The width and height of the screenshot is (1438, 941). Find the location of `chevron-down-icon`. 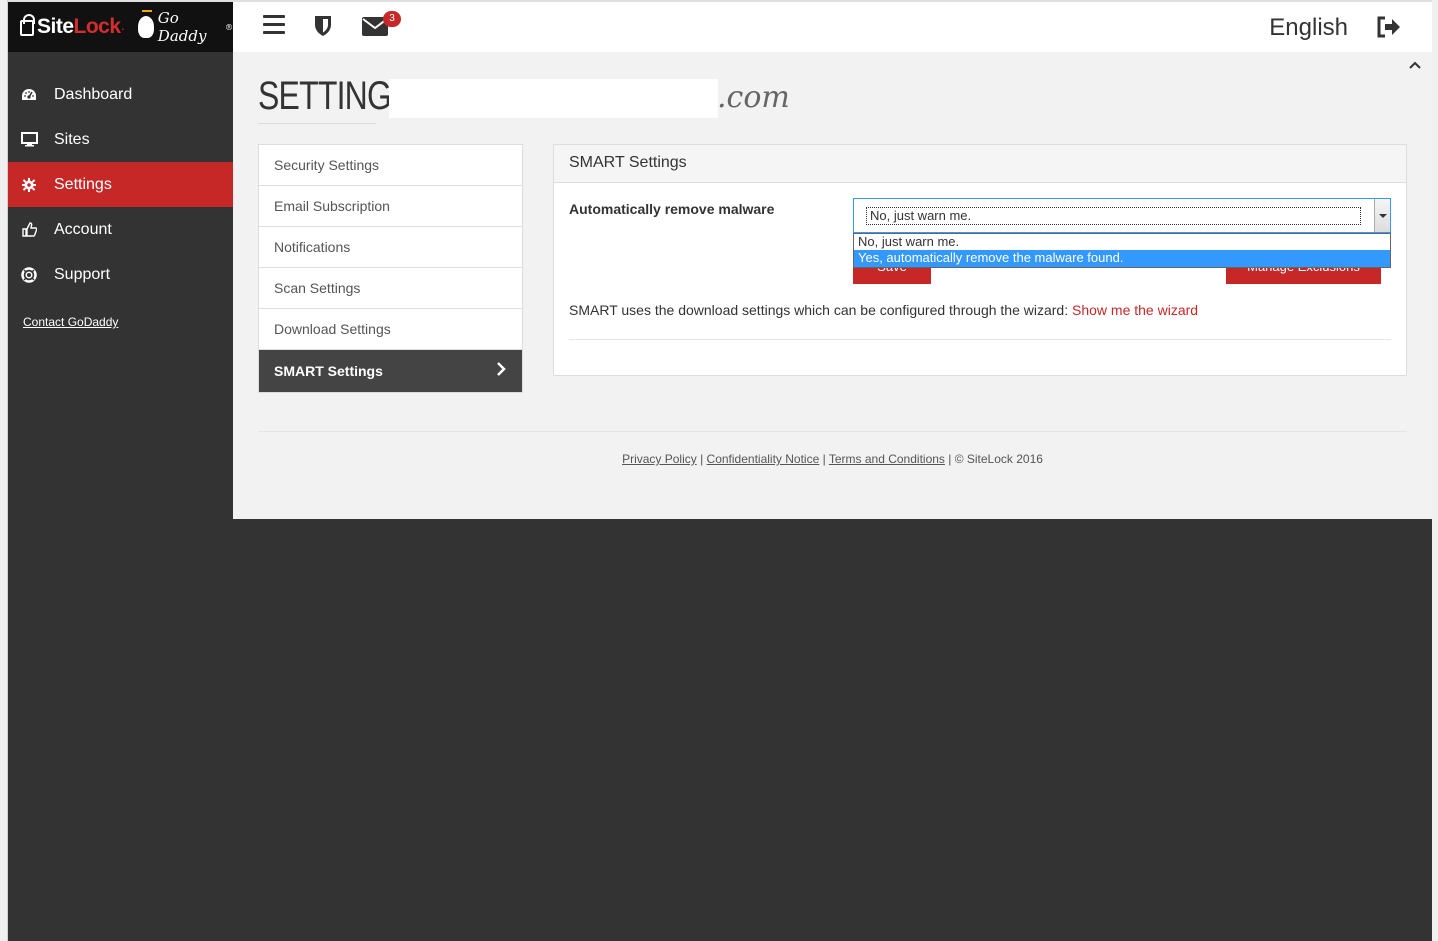

chevron-down-icon is located at coordinates (1382, 215).